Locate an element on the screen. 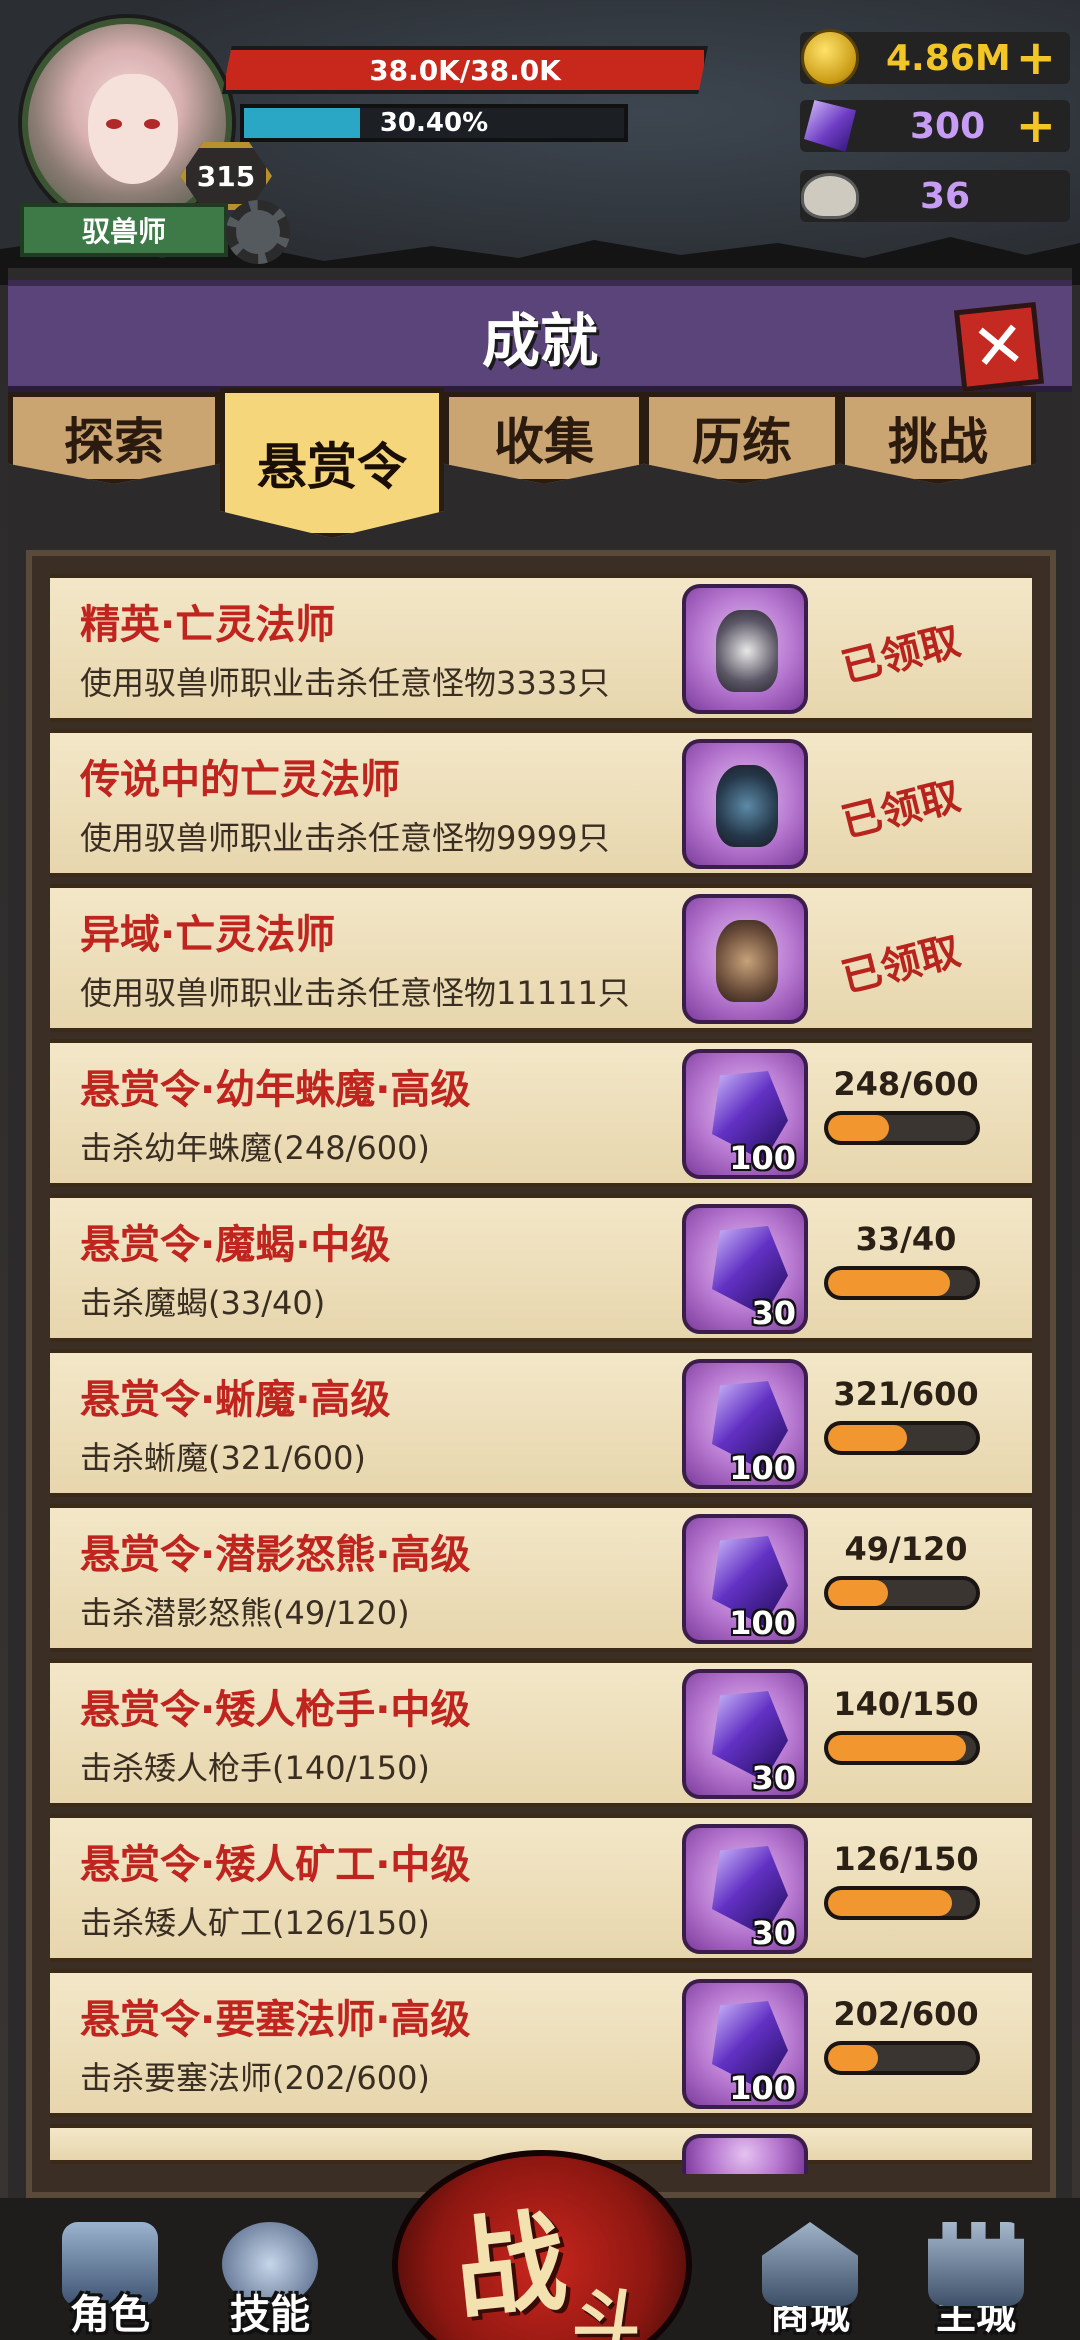 Image resolution: width=1080 pixels, height=2340 pixels. panel-title-bar: 成就 ✕ is located at coordinates (540, 336).